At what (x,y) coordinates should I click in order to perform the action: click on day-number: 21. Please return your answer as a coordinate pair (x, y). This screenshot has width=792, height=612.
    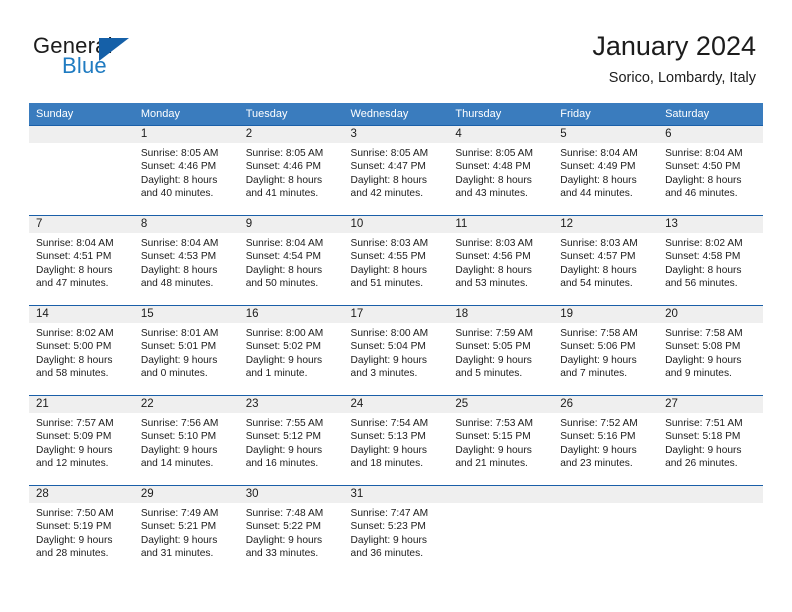
    Looking at the image, I should click on (81, 404).